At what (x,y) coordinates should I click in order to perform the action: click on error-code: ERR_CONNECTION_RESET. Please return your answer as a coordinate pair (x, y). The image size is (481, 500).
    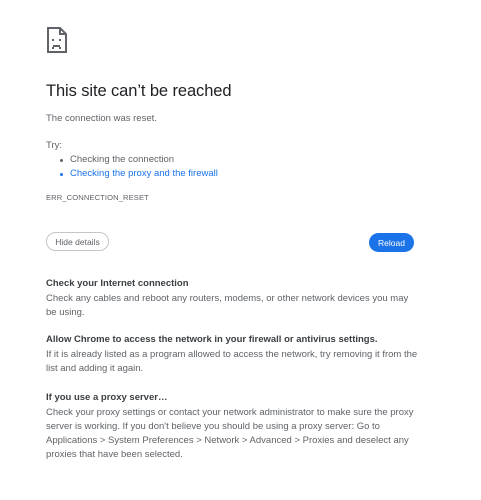
    Looking at the image, I should click on (97, 197).